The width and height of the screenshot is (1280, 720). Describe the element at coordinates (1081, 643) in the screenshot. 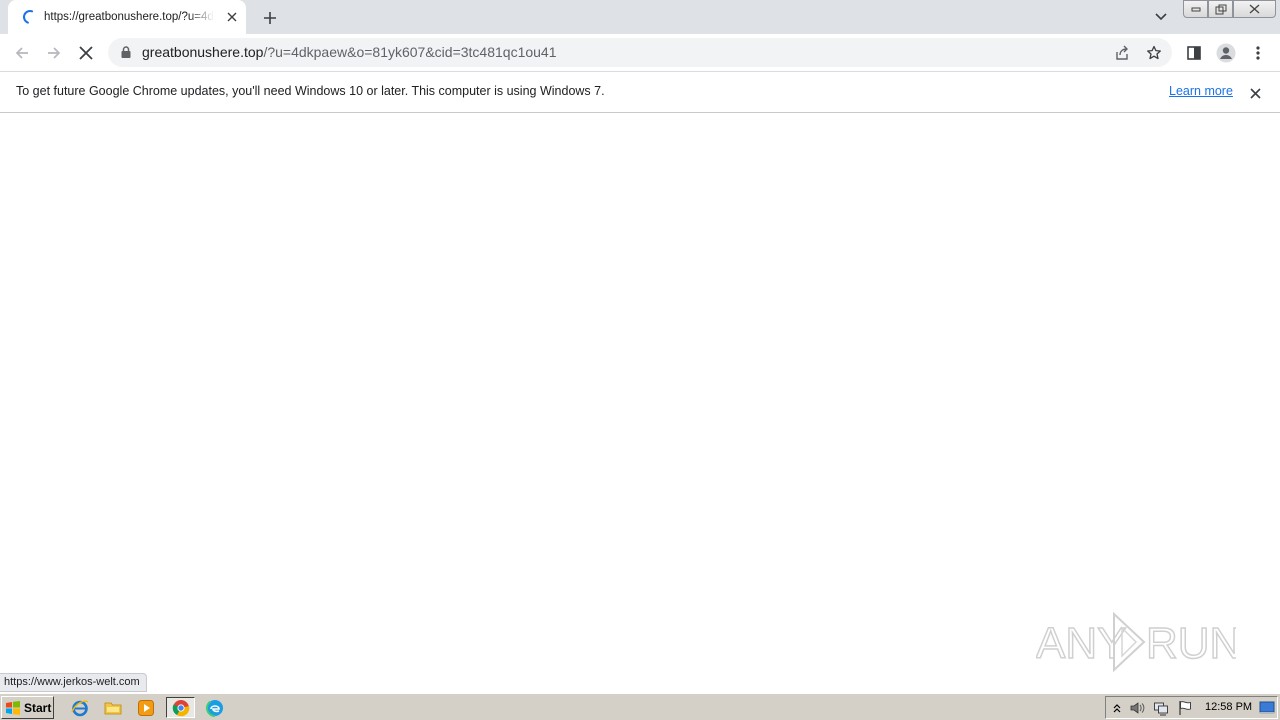

I see `svg-text: ANY` at that location.